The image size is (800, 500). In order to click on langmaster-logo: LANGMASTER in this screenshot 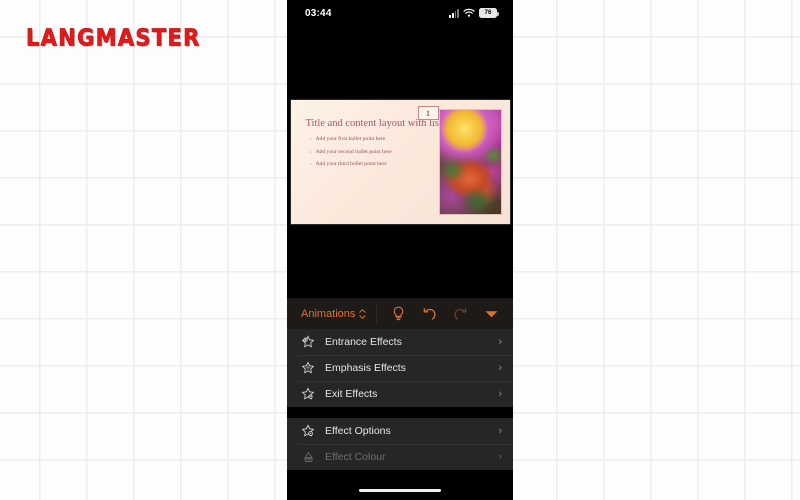, I will do `click(113, 38)`.